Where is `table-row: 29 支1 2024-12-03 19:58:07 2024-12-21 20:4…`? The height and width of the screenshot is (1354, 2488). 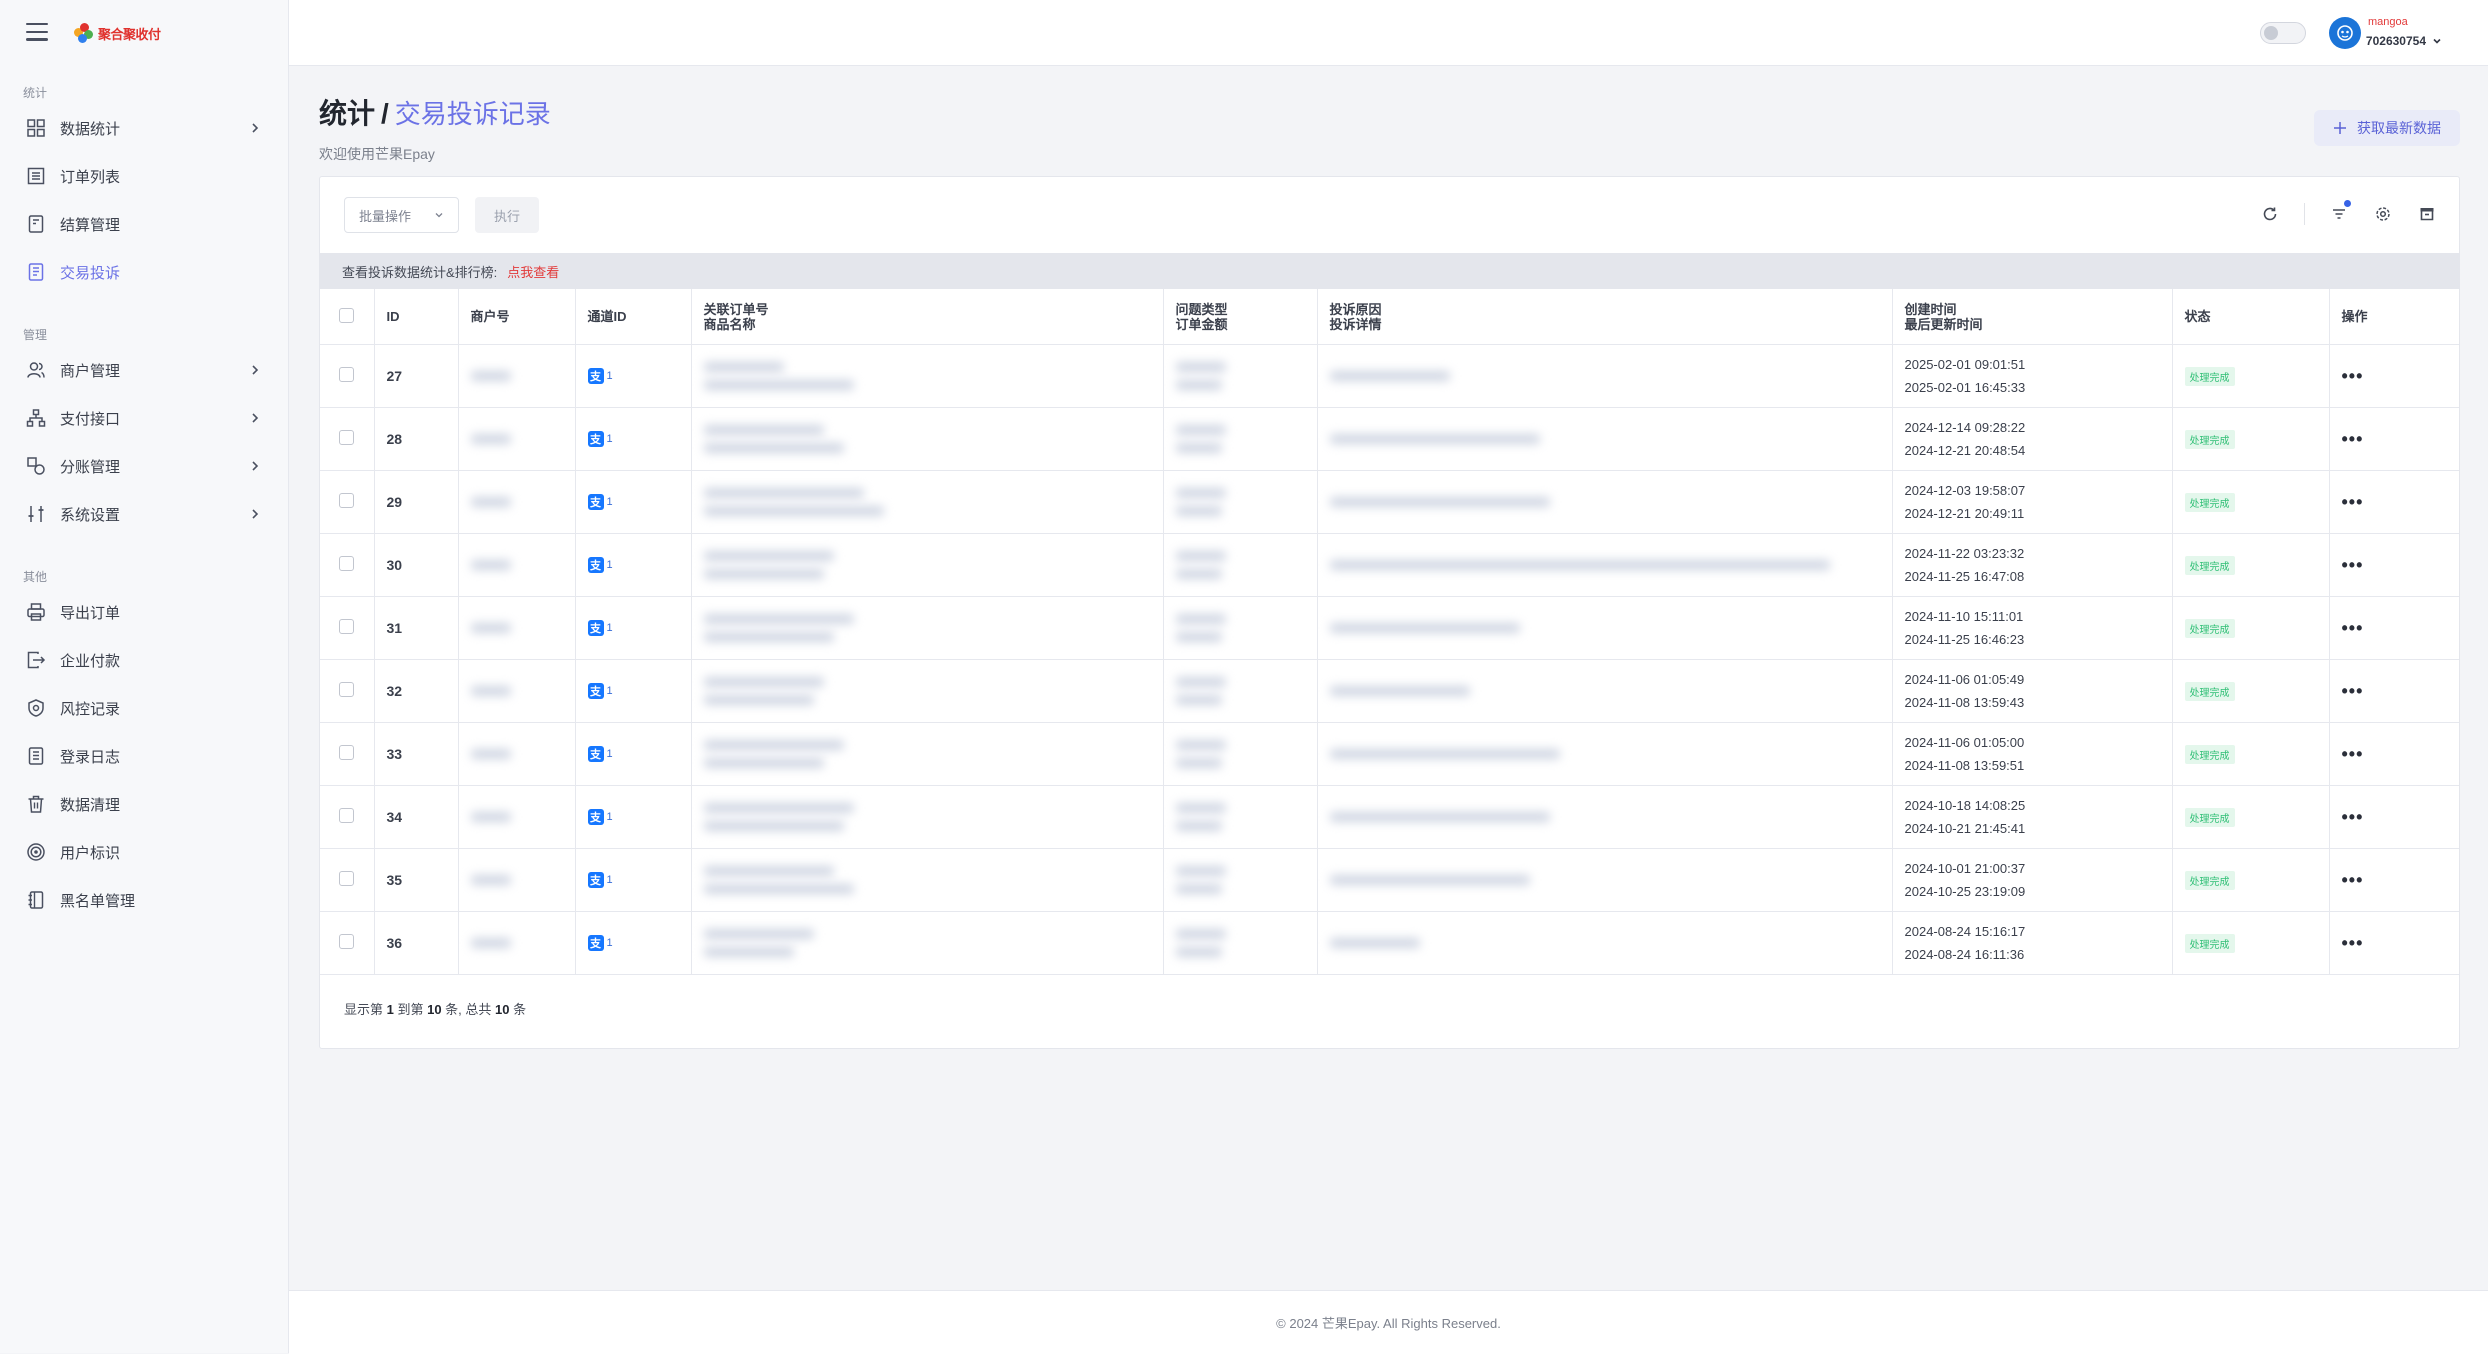
table-row: 29 支1 2024-12-03 19:58:07 2024-12-21 20:4… is located at coordinates (1389, 502).